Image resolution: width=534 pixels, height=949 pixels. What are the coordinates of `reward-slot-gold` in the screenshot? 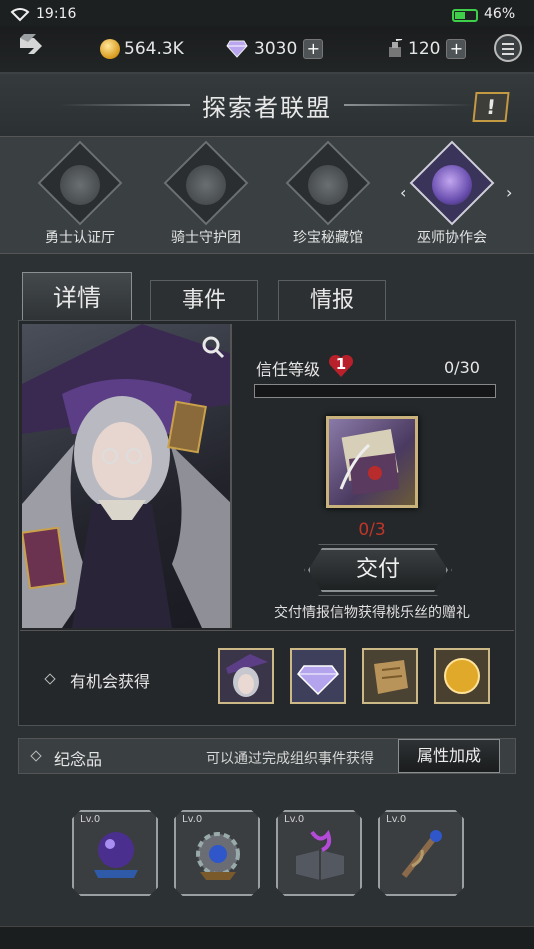 It's located at (462, 676).